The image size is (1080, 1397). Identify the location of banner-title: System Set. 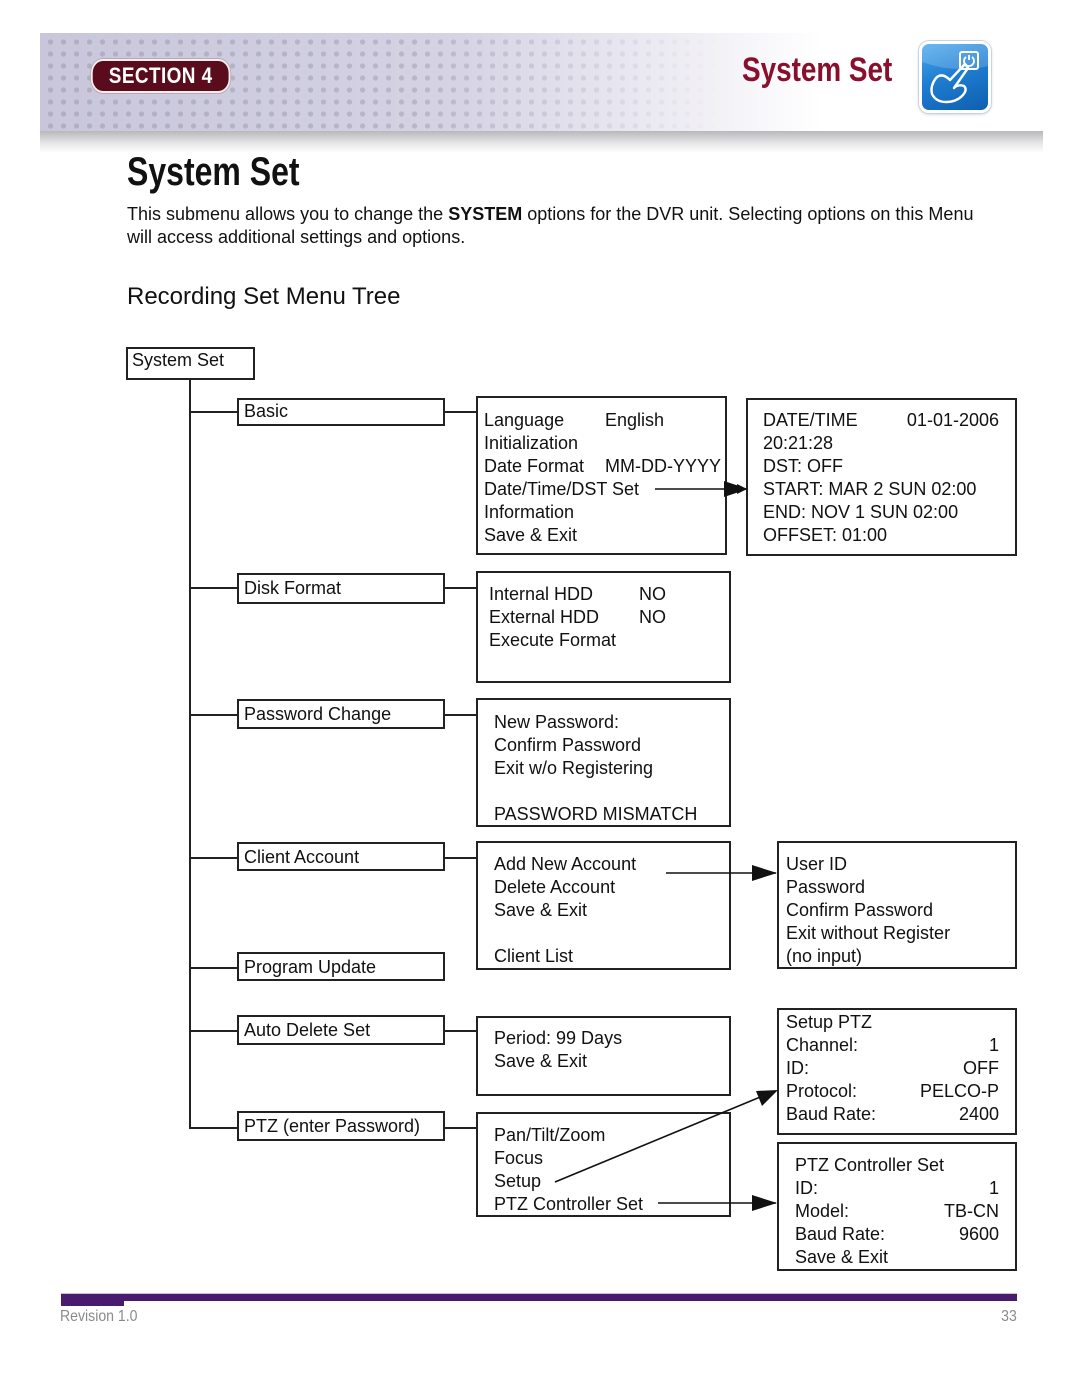
(817, 70).